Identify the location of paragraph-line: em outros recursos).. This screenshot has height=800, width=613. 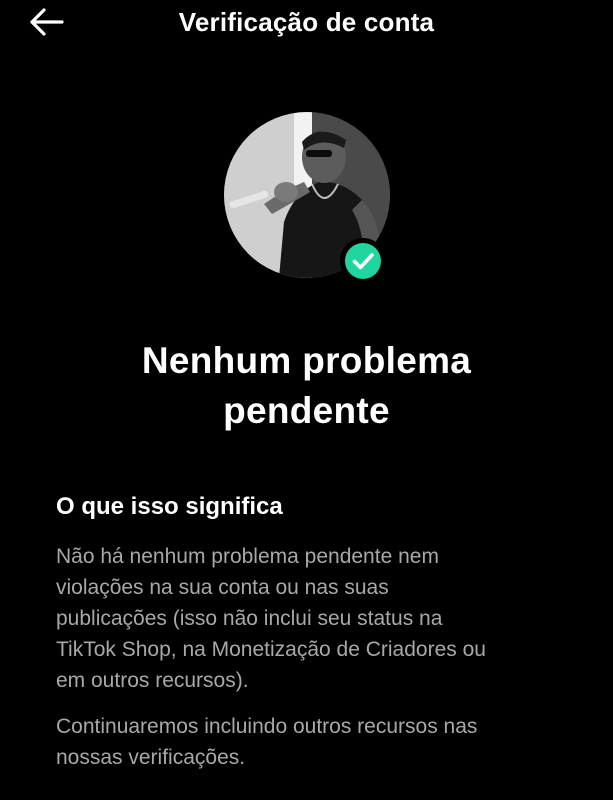
(152, 680).